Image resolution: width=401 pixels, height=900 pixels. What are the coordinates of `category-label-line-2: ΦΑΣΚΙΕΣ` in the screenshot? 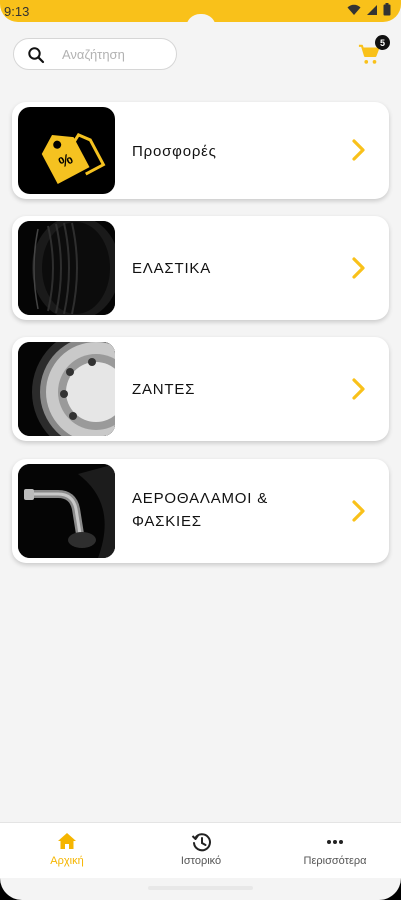 It's located at (167, 521).